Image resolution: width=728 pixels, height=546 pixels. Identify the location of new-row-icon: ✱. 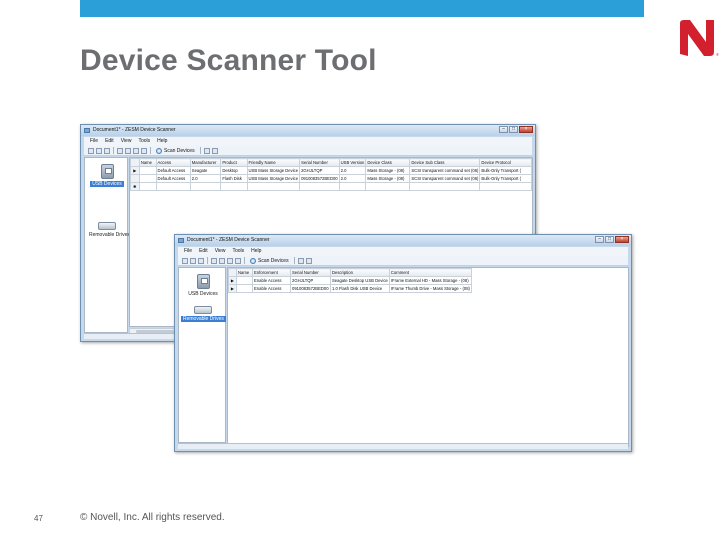
(135, 186).